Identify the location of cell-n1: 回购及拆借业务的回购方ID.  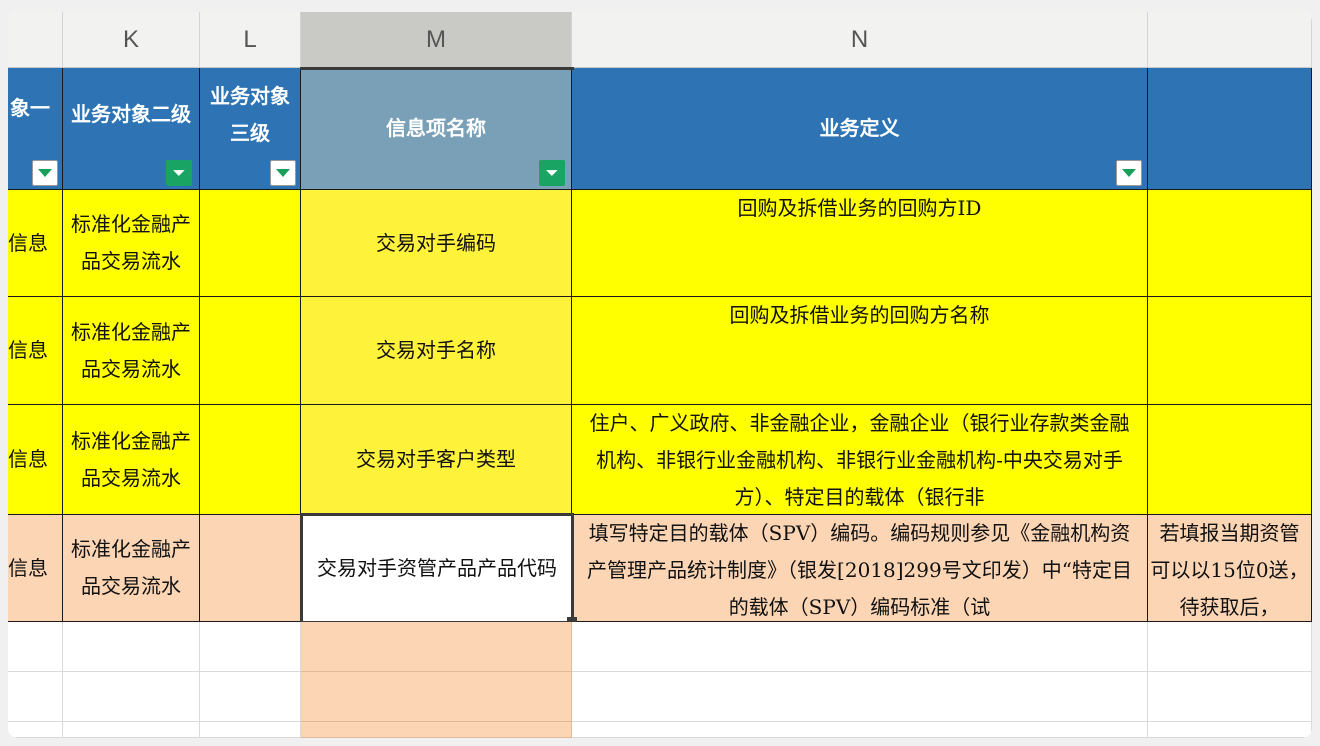
(860, 243).